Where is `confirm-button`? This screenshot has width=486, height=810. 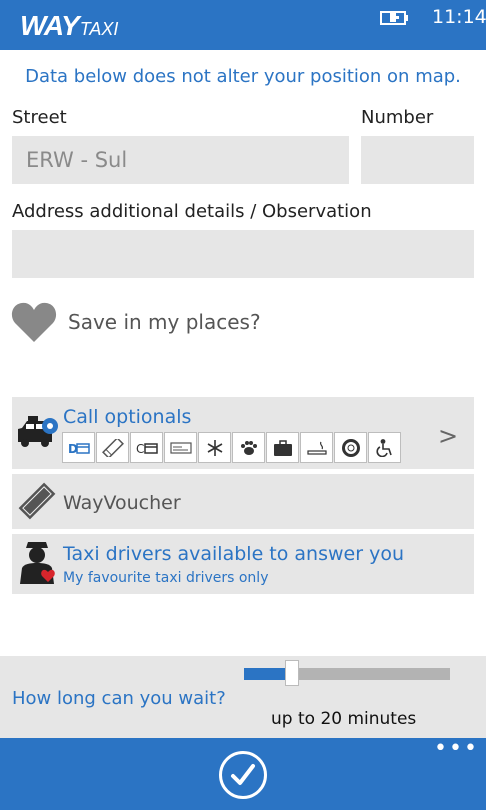
confirm-button is located at coordinates (243, 775).